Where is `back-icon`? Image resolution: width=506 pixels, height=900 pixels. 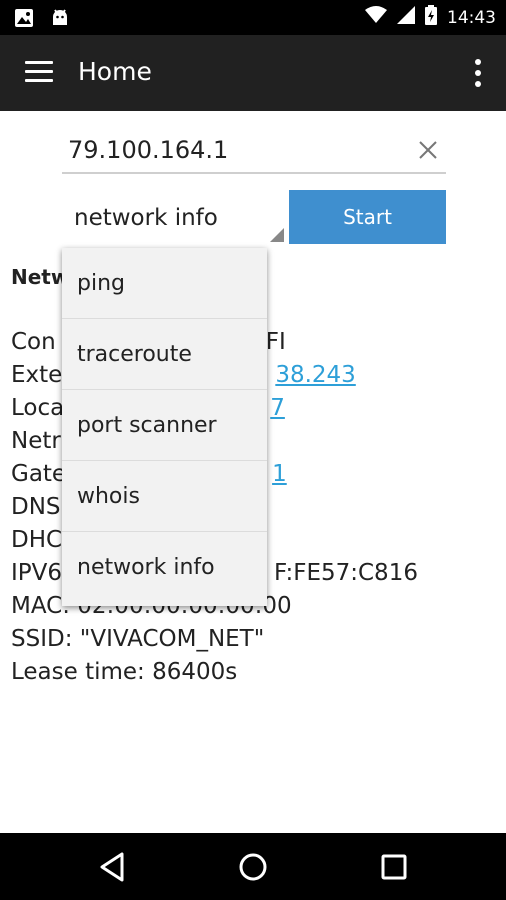
back-icon is located at coordinates (113, 867).